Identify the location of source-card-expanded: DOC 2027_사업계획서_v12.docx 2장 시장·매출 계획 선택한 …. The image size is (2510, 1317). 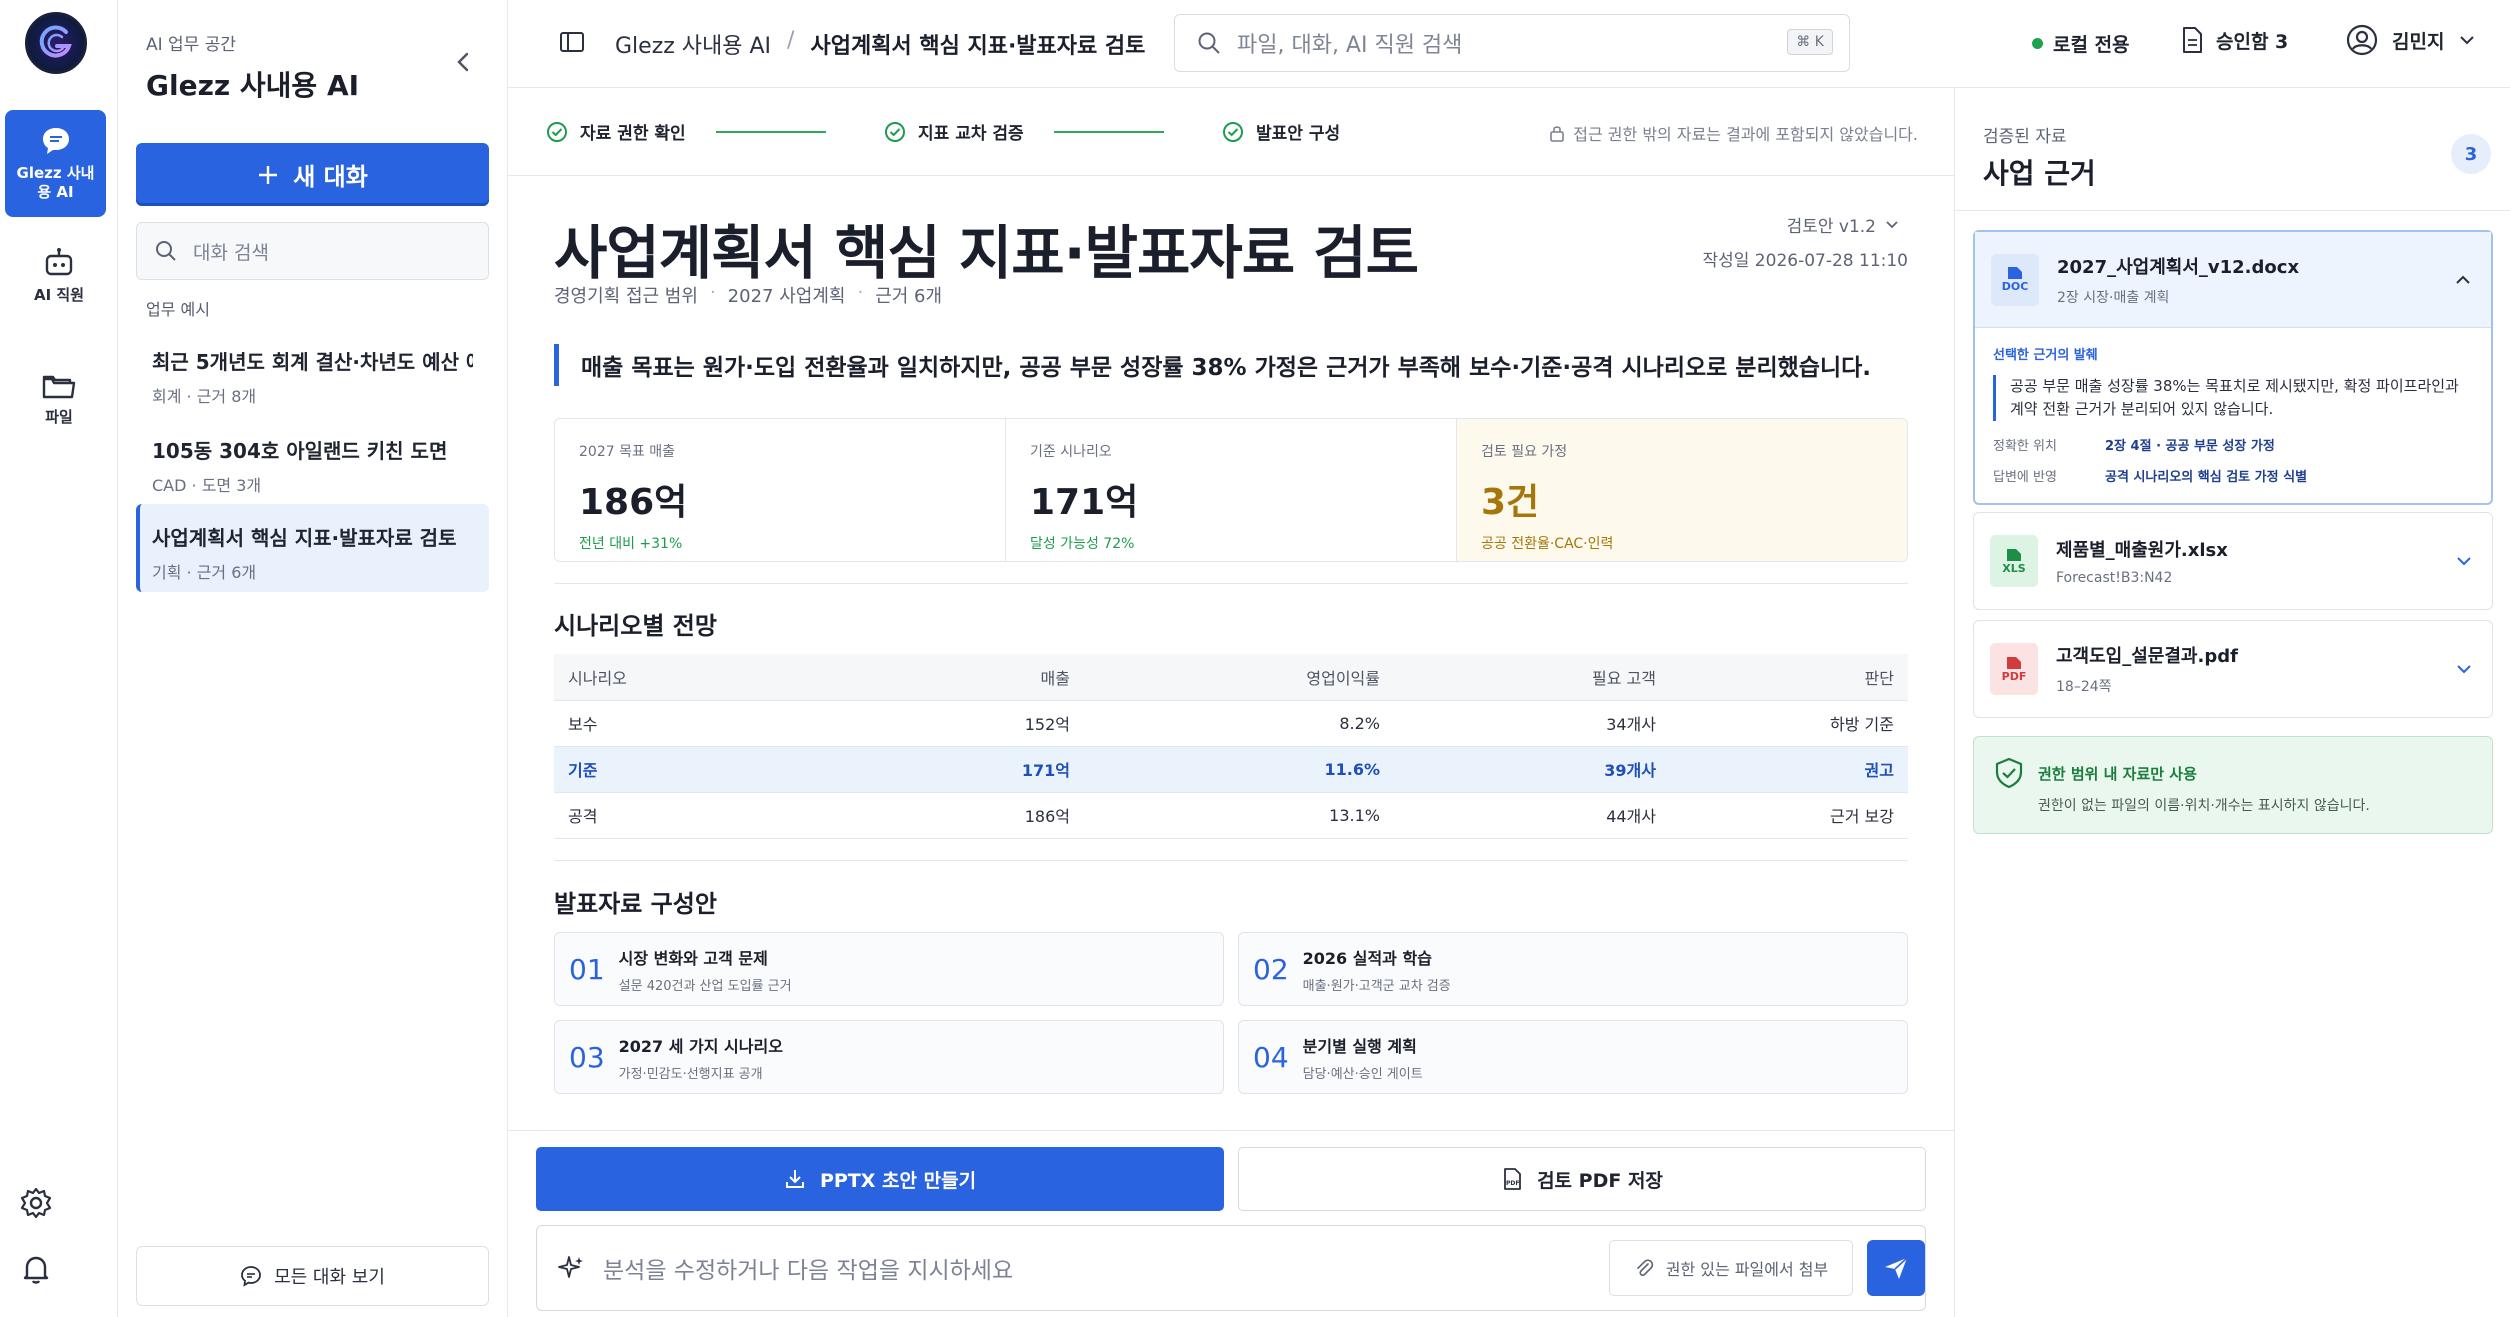
(2233, 367).